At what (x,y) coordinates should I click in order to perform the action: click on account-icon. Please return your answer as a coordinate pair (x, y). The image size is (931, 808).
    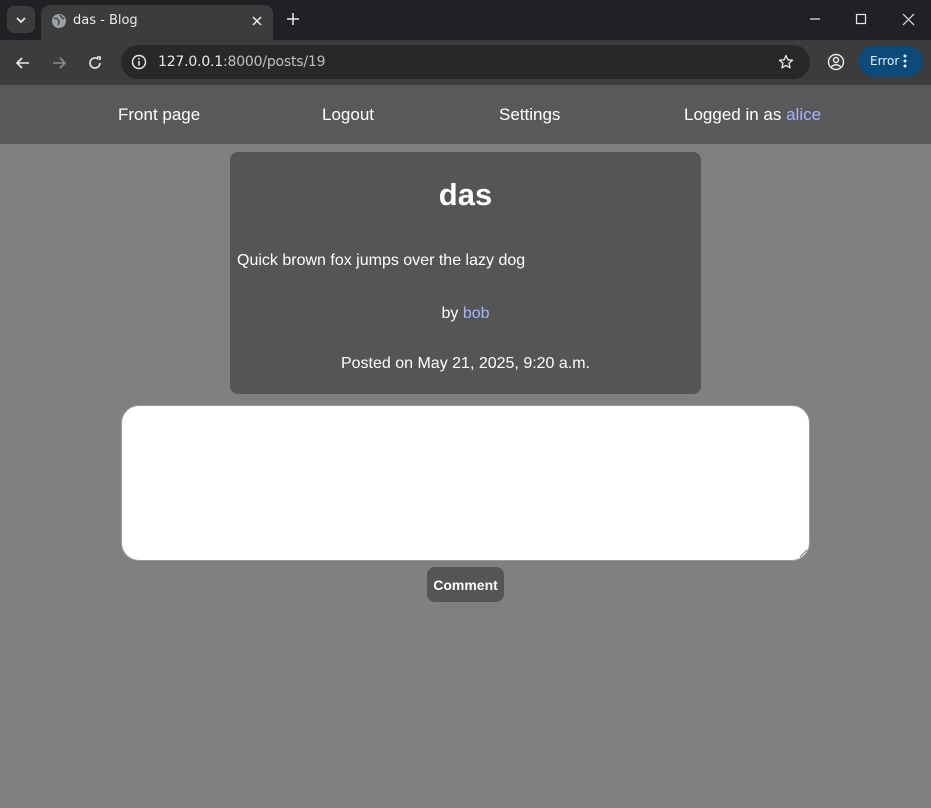
    Looking at the image, I should click on (836, 62).